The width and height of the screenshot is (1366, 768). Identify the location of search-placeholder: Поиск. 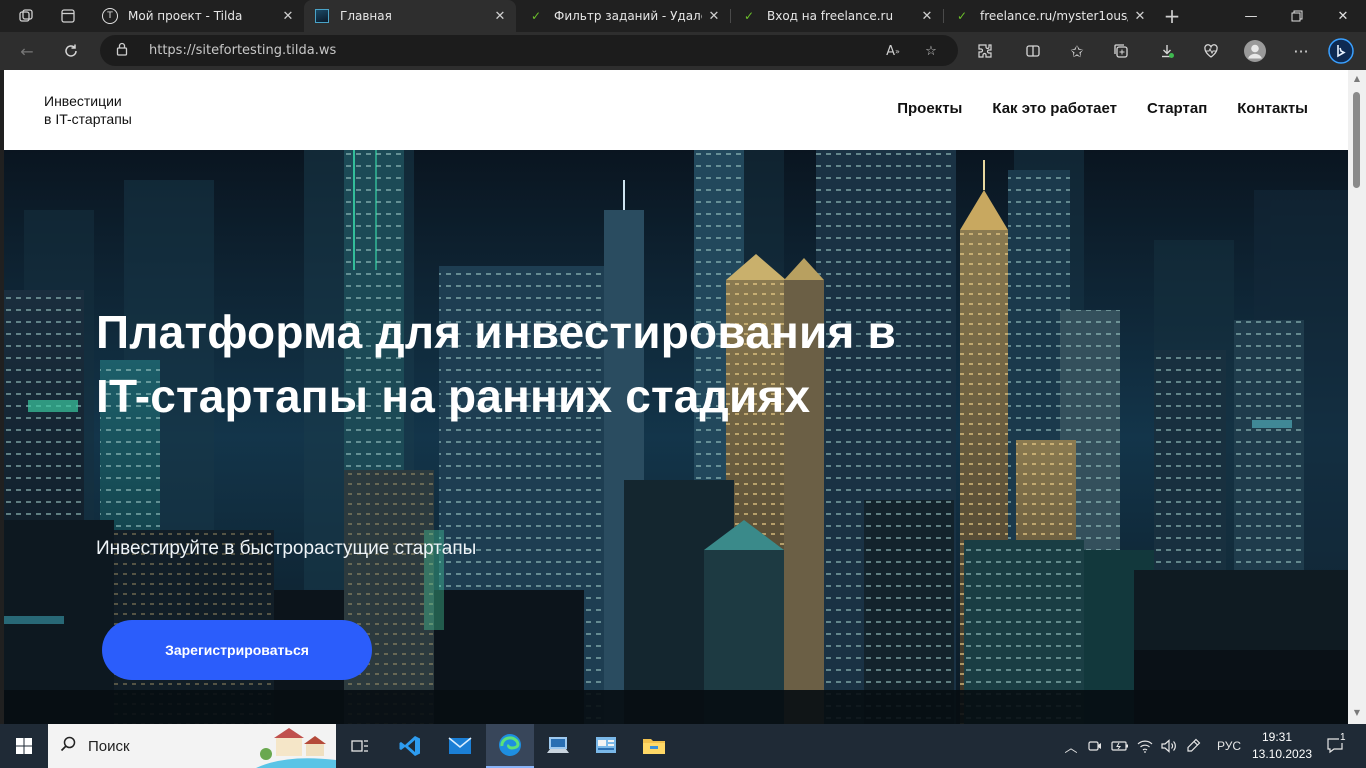
(109, 746).